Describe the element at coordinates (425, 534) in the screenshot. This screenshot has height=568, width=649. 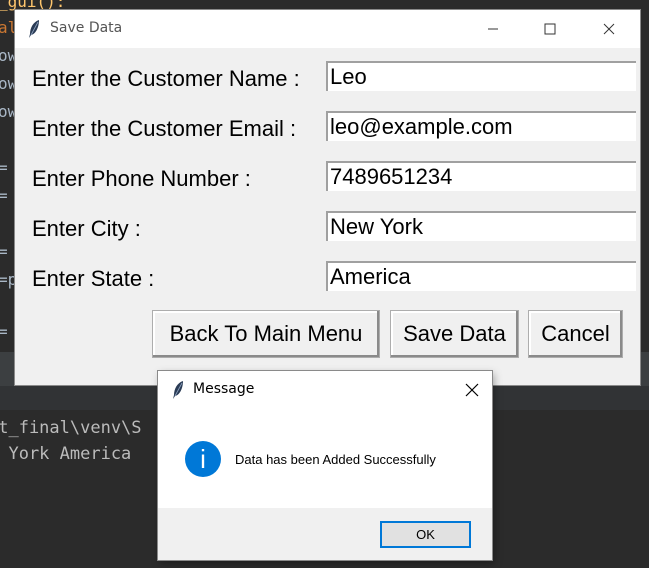
I see `ok-button: OK` at that location.